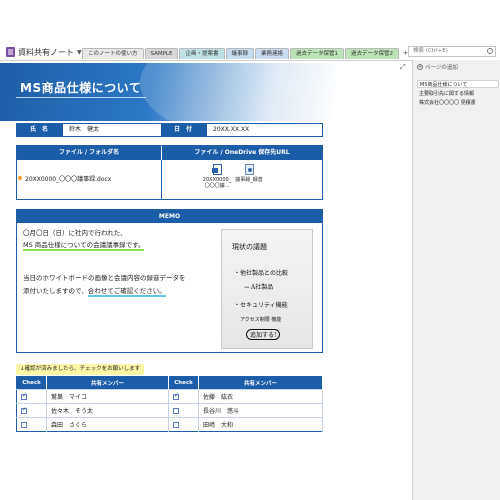 The height and width of the screenshot is (500, 500). I want to click on notebook-title: 資料共有ノート, so click(46, 52).